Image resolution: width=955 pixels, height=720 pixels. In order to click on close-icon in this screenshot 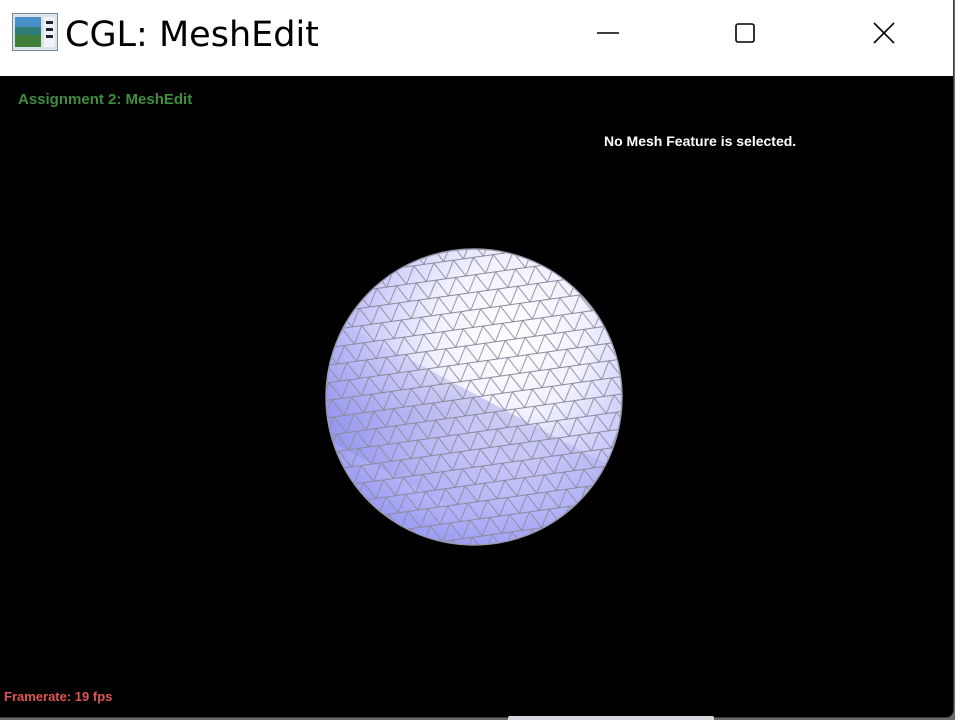, I will do `click(884, 33)`.